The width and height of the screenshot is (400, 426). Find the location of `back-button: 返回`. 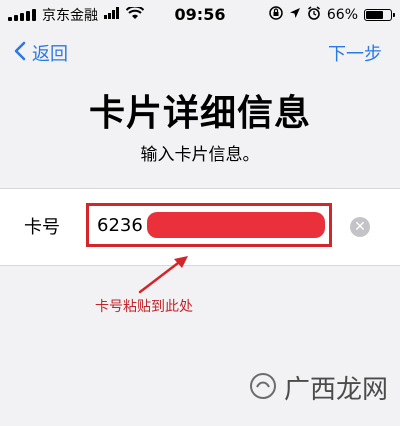

back-button: 返回 is located at coordinates (41, 53).